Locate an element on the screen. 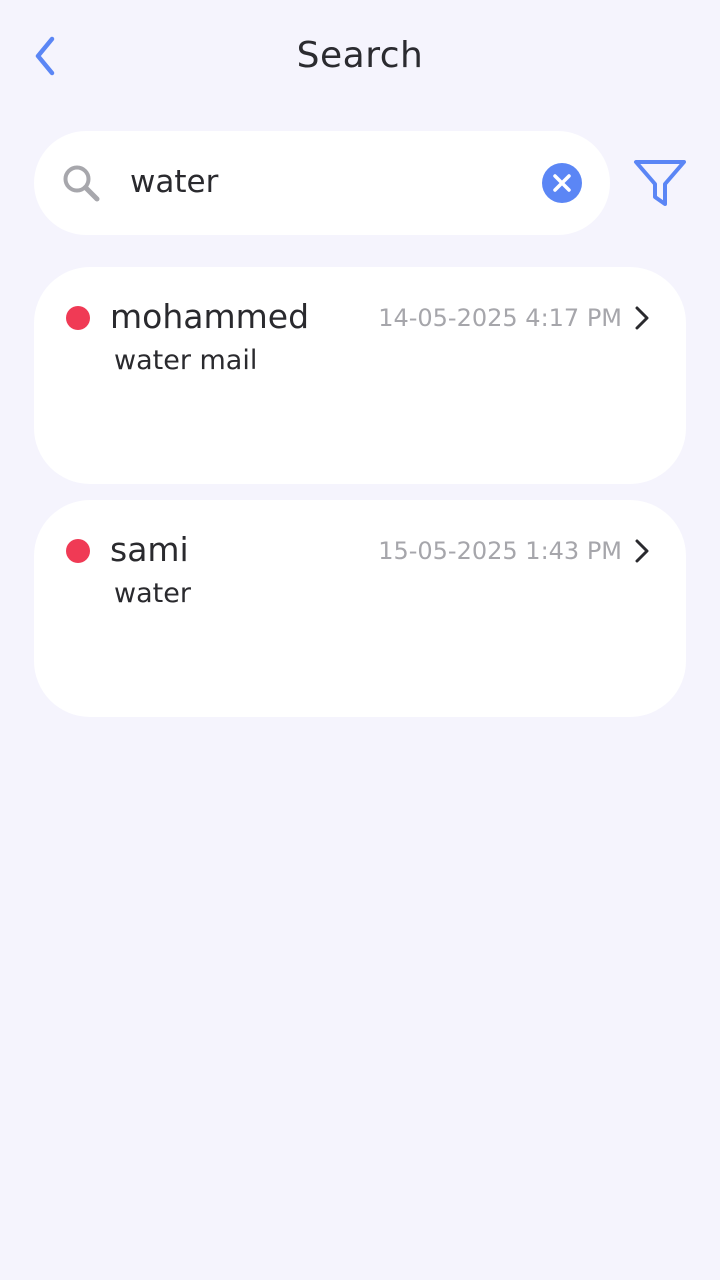 This screenshot has height=1280, width=720. sender-name: mohammed is located at coordinates (210, 316).